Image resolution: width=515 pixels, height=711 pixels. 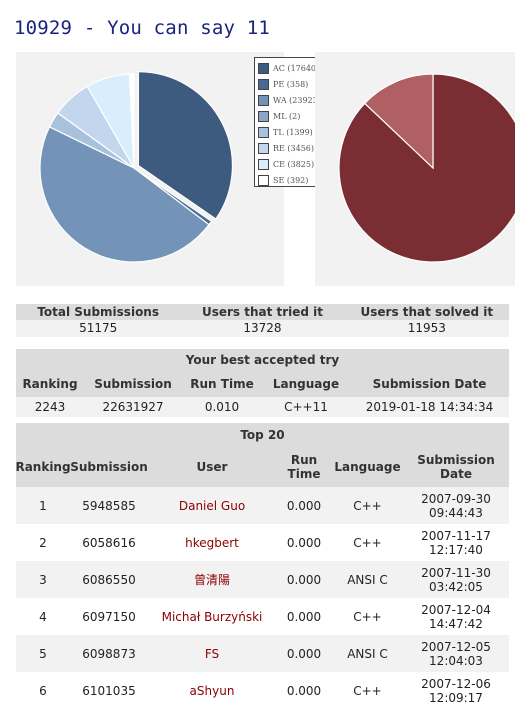 I want to click on row-submission: 6101035, so click(x=109, y=690).